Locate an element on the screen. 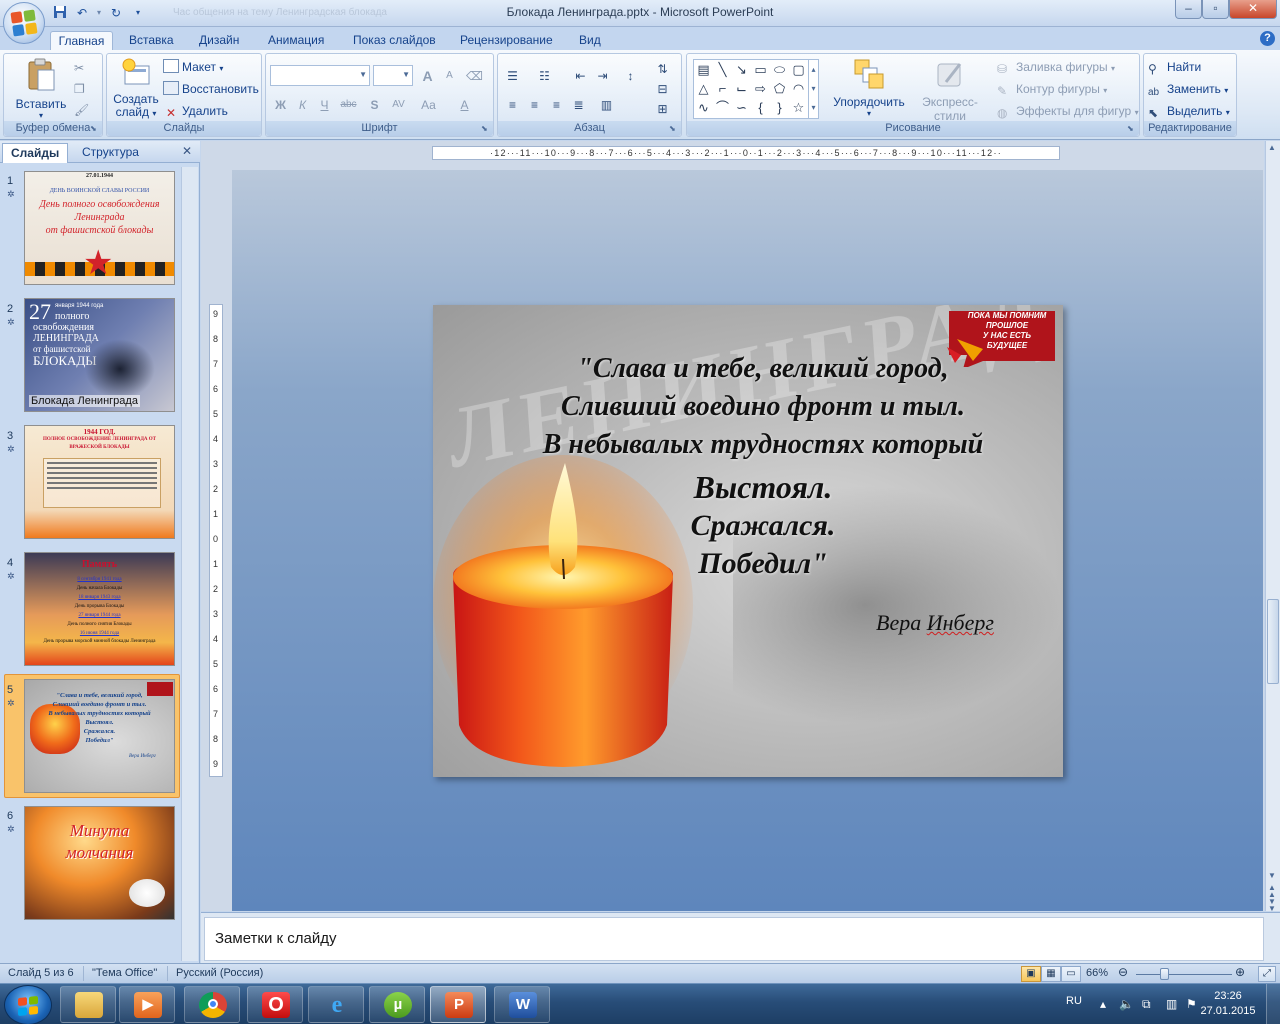  font-size-combo: ▼ is located at coordinates (393, 75).